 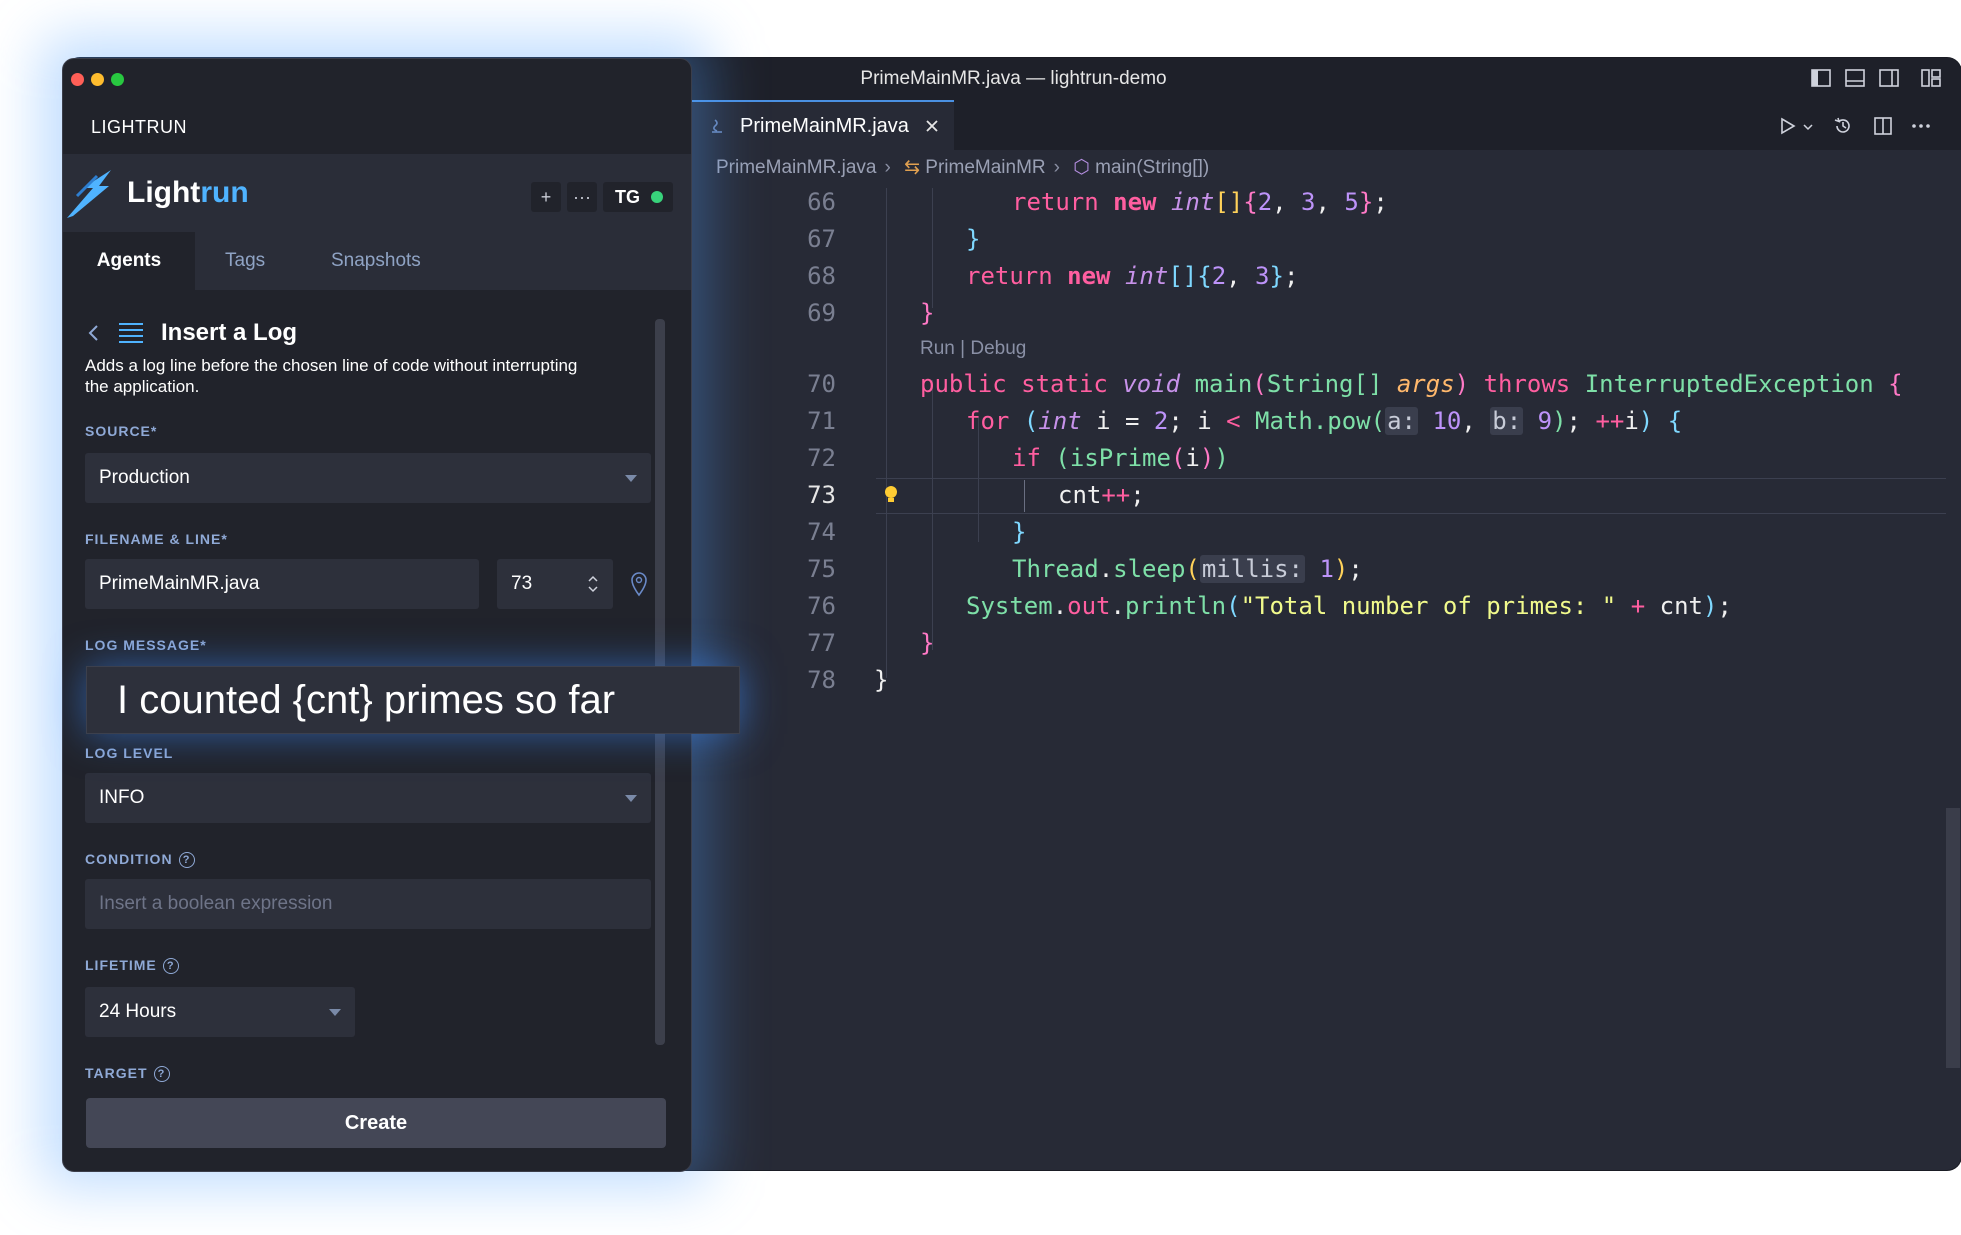 I want to click on log-level-select: INFO, so click(x=368, y=798).